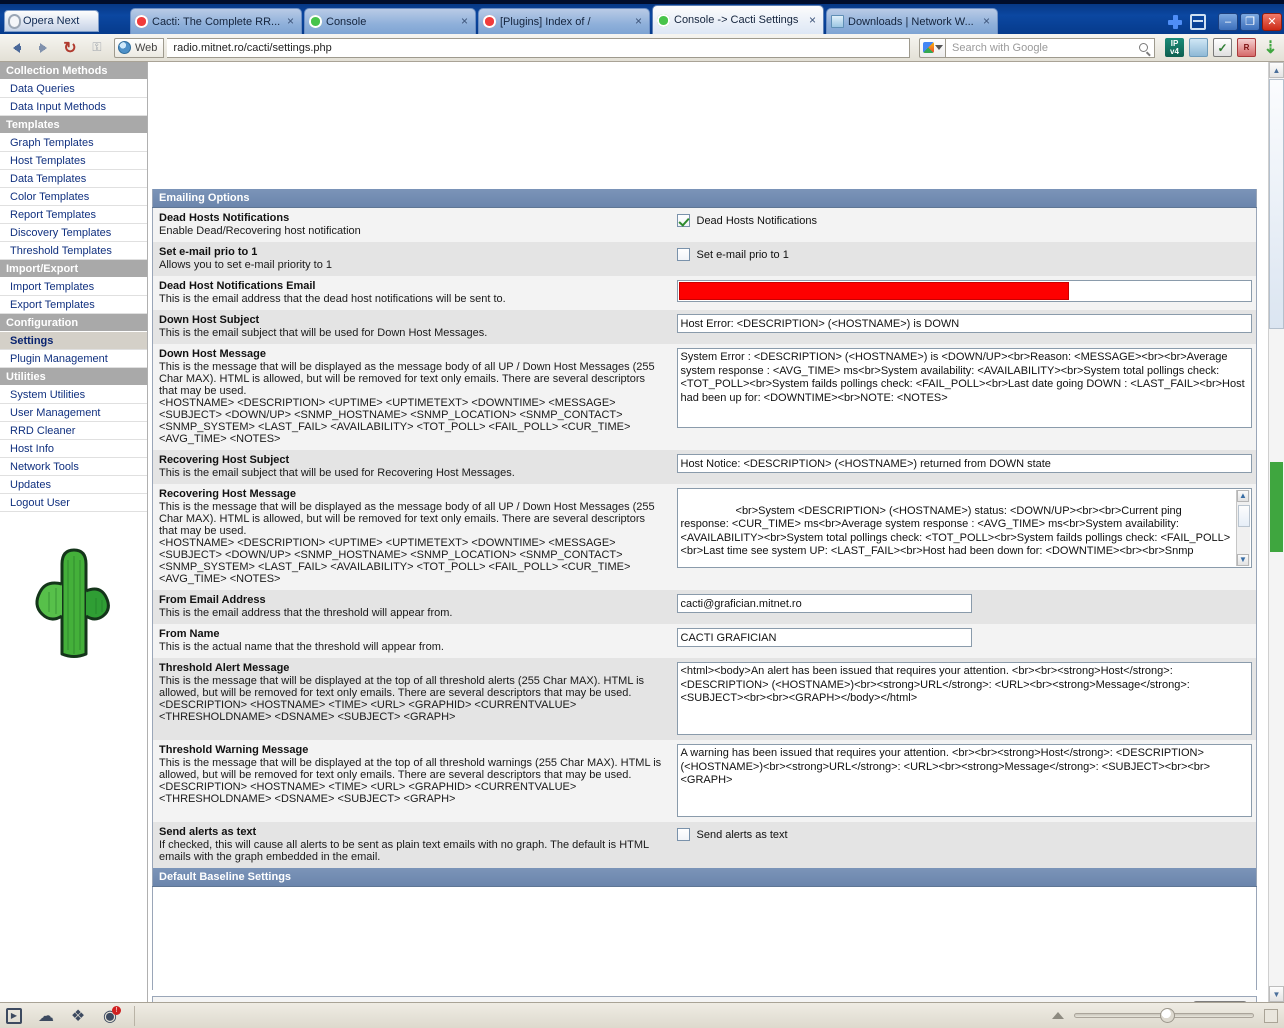  Describe the element at coordinates (1175, 22) in the screenshot. I see `new-tab-icon` at that location.